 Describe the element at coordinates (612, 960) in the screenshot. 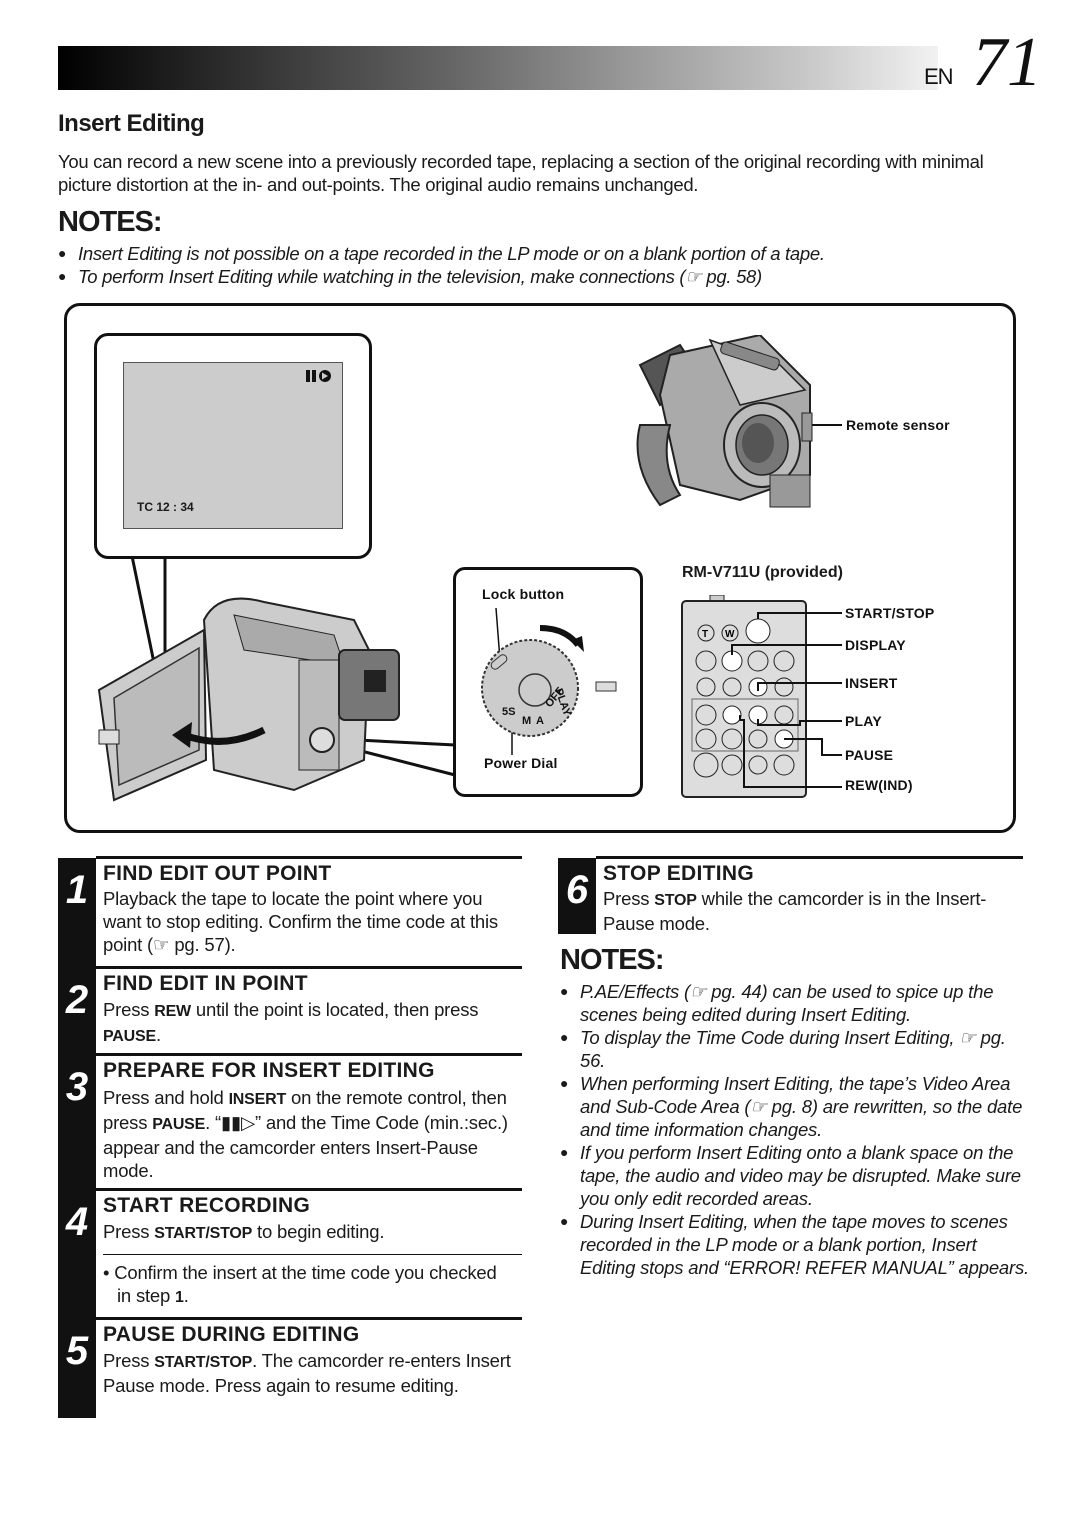

I see `notes-heading-right: NOTES:` at that location.